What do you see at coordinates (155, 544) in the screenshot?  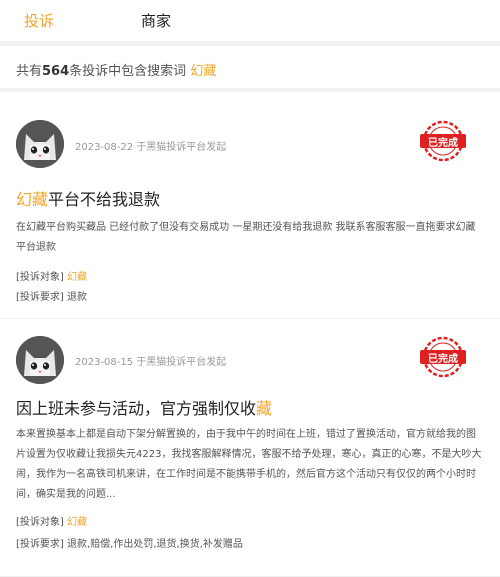 I see `request-value: 退款,赔偿,作出处罚,退货,换货,补发赠品` at bounding box center [155, 544].